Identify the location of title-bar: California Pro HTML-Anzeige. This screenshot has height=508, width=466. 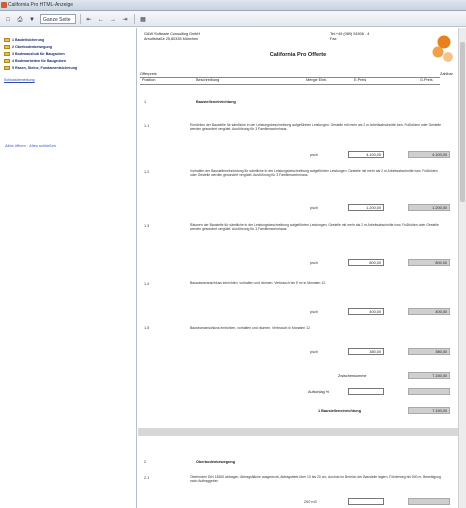
(233, 5).